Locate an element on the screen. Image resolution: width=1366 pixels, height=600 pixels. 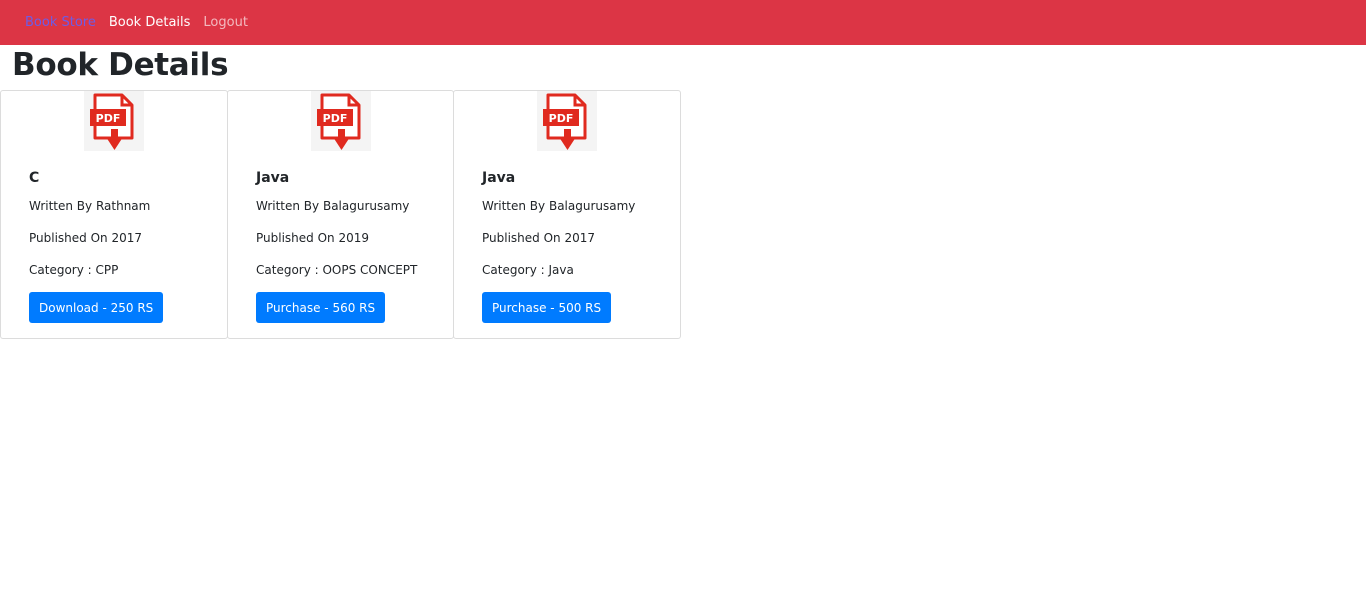
book-category: Category : CPP is located at coordinates (74, 270).